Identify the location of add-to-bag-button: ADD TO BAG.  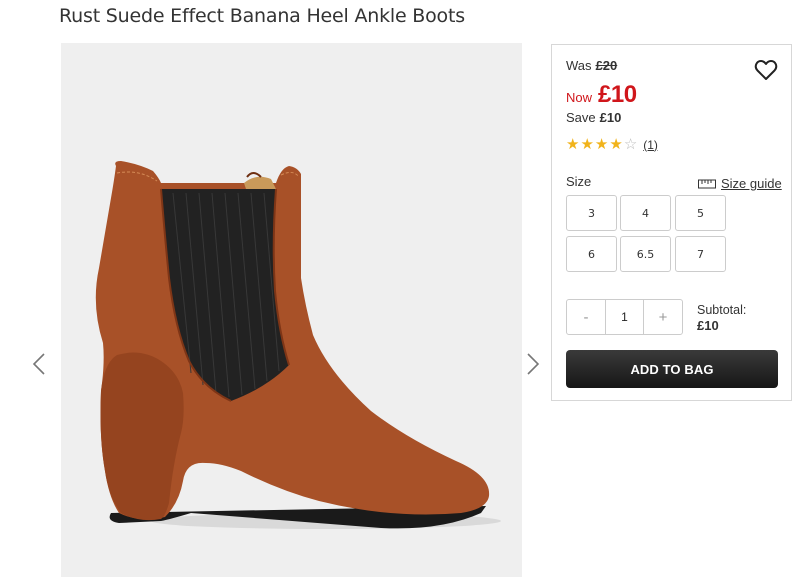
(672, 369).